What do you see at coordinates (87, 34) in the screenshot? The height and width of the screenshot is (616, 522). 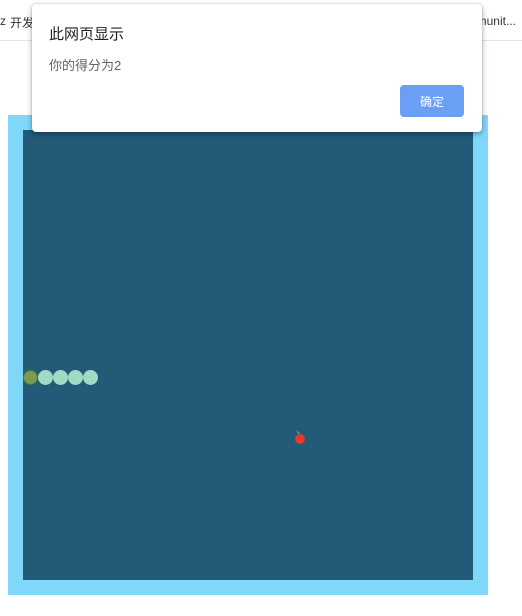 I see `dialog-title: 此网页显示` at bounding box center [87, 34].